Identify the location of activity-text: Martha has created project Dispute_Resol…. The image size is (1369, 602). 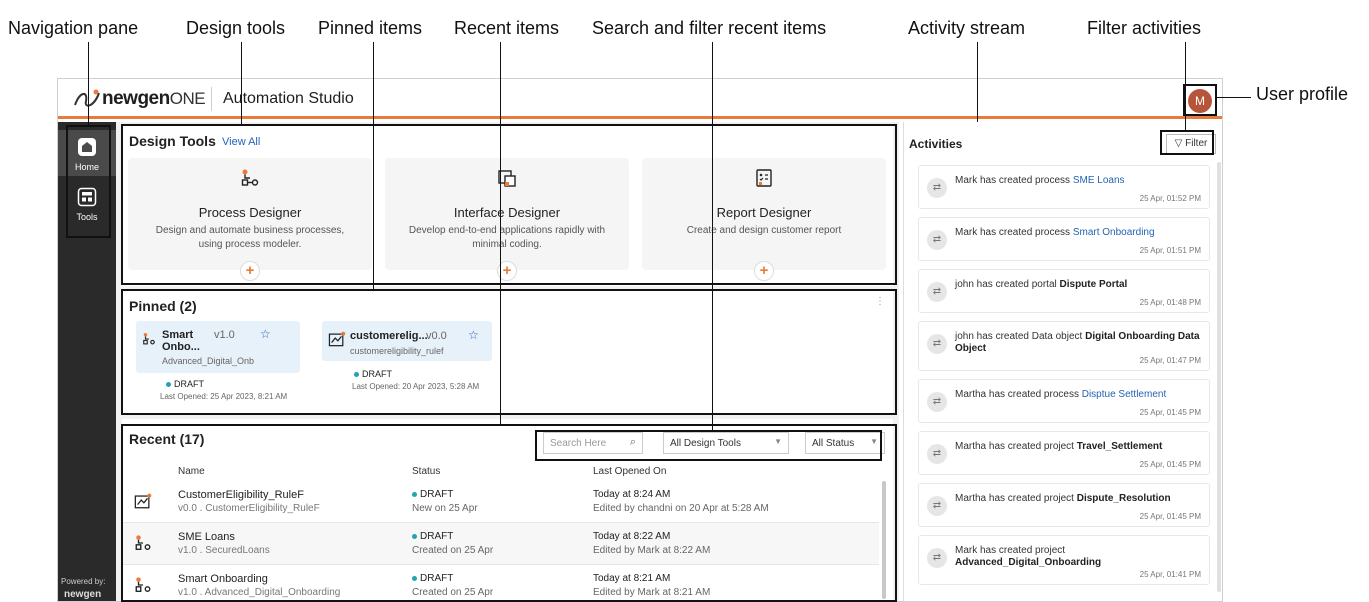
(1080, 499).